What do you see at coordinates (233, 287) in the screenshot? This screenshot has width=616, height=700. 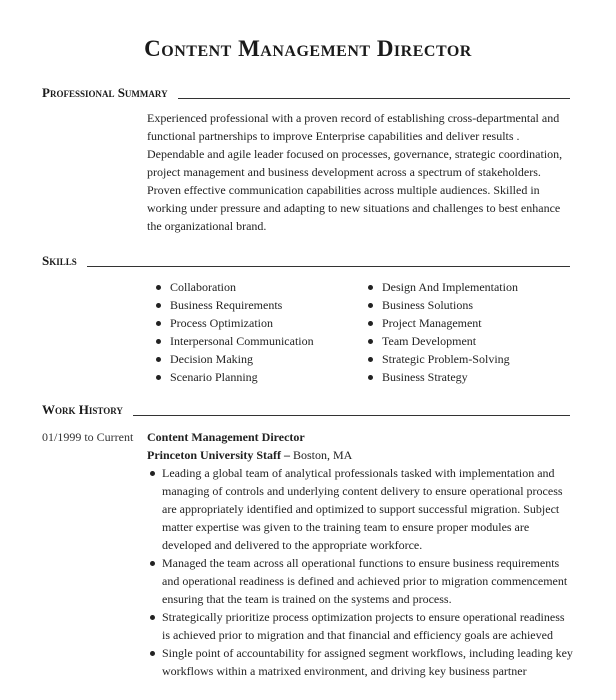 I see `skill-item: Collaboration` at bounding box center [233, 287].